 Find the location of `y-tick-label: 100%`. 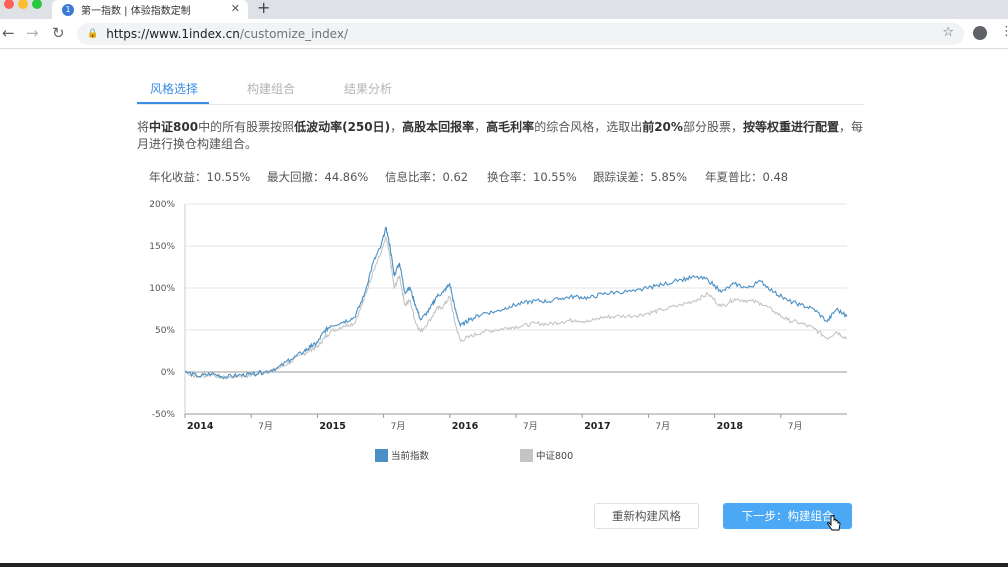

y-tick-label: 100% is located at coordinates (162, 289).